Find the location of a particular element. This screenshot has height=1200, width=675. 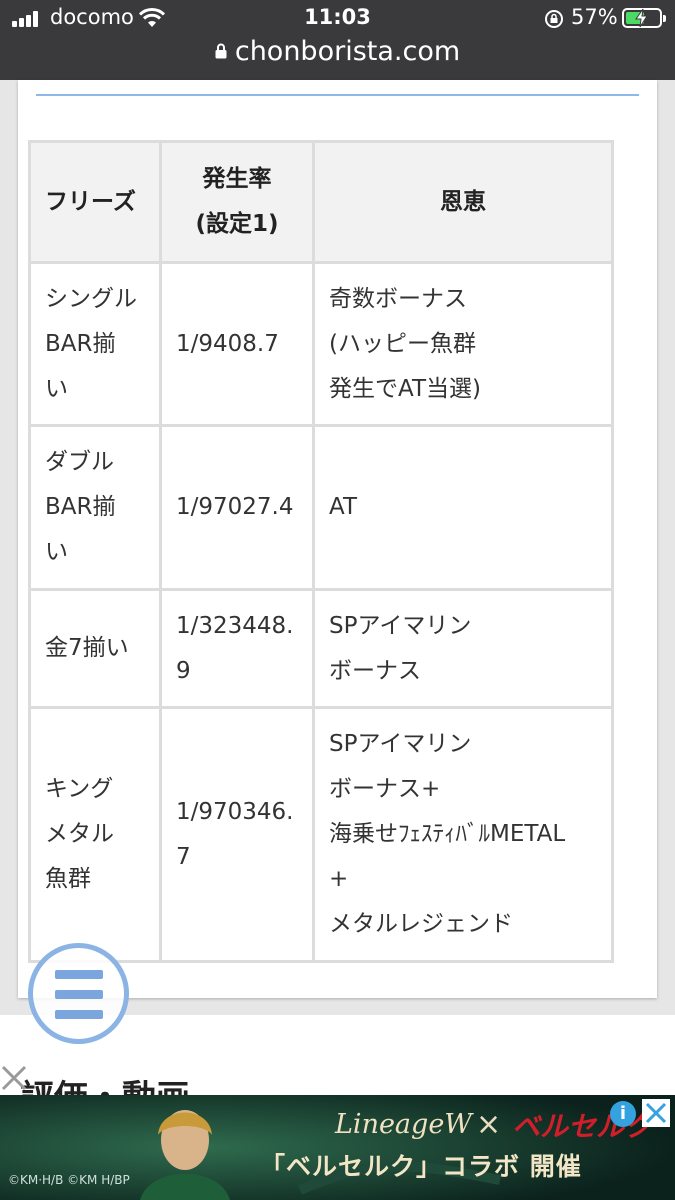

status-bar: docomo 11:03 57% is located at coordinates (337, 18).